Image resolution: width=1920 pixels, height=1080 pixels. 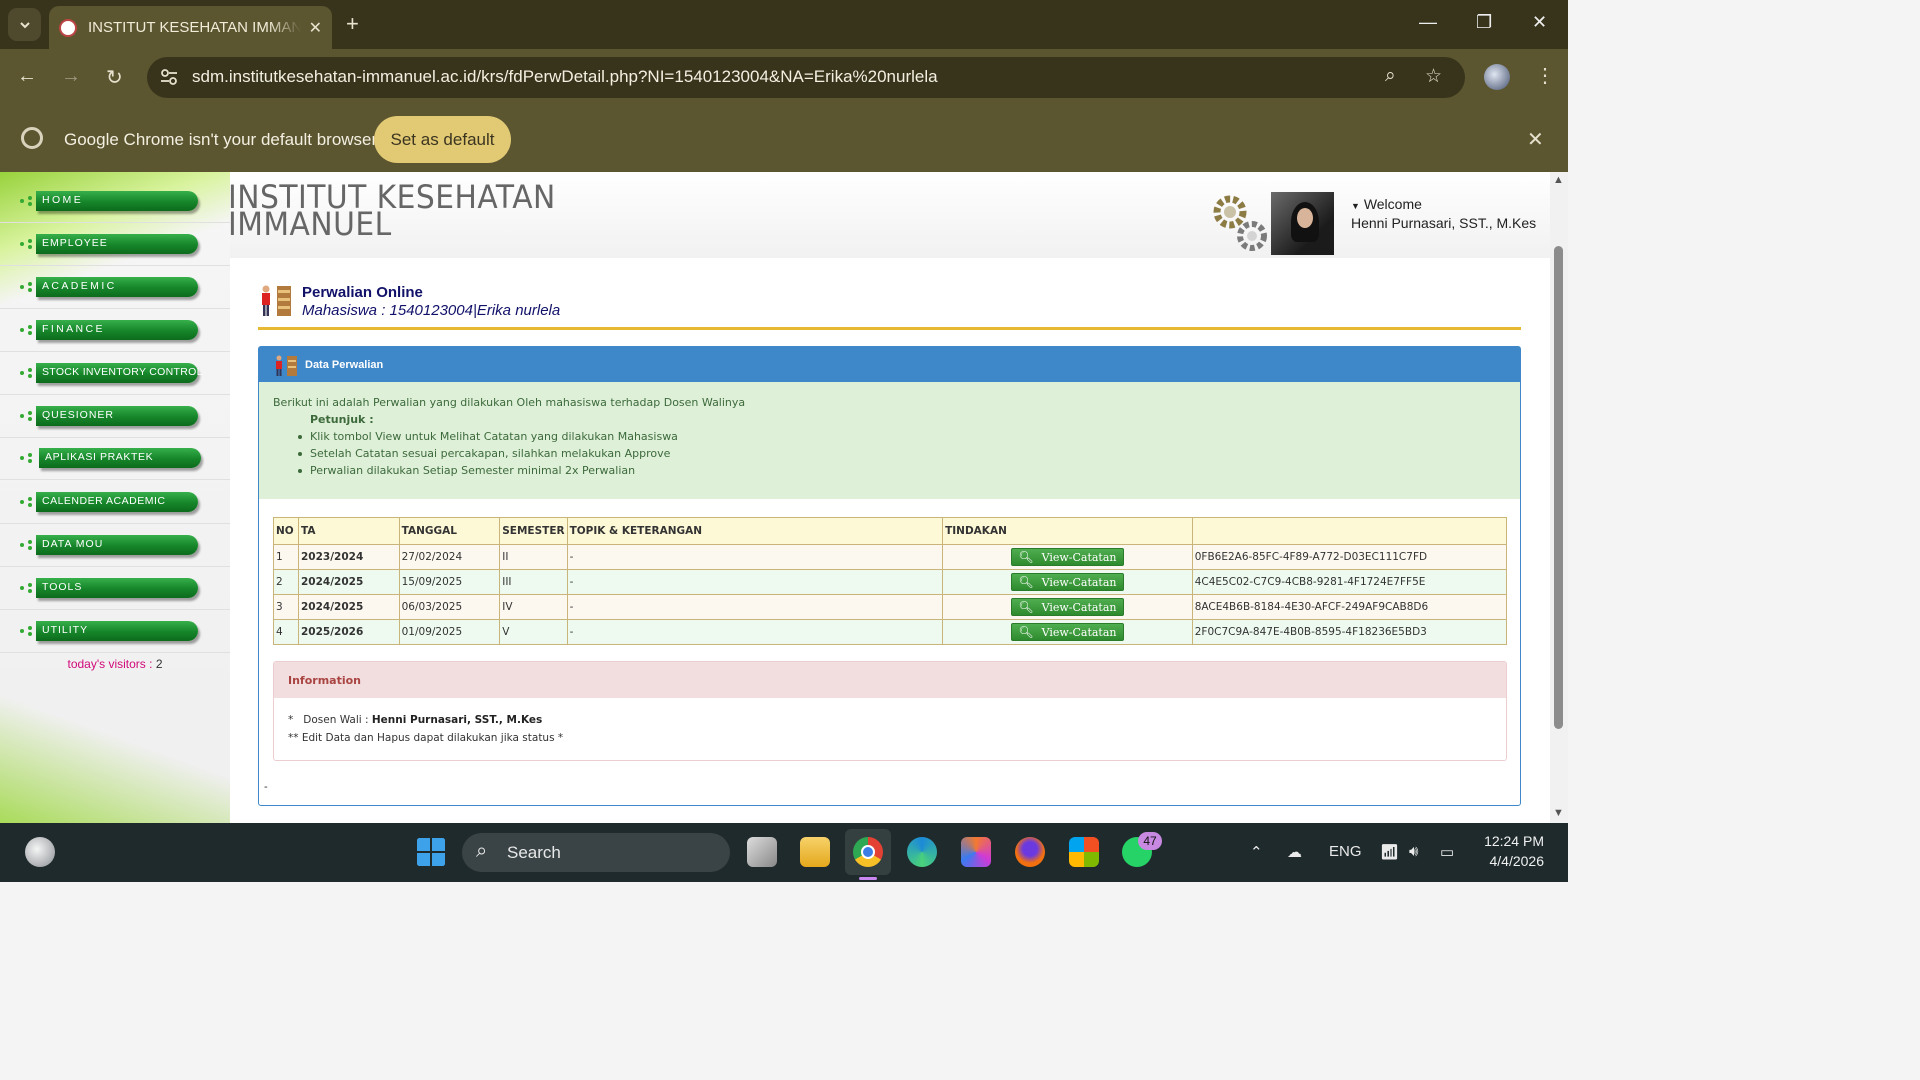 I want to click on minimize-icon: —, so click(x=1428, y=22).